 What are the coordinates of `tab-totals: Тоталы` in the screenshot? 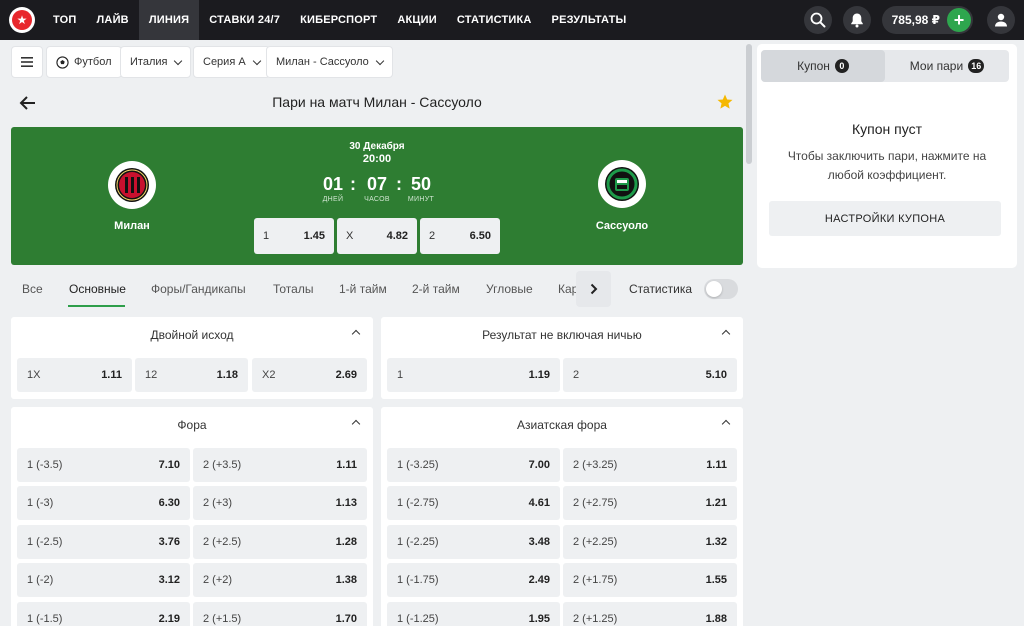 It's located at (293, 289).